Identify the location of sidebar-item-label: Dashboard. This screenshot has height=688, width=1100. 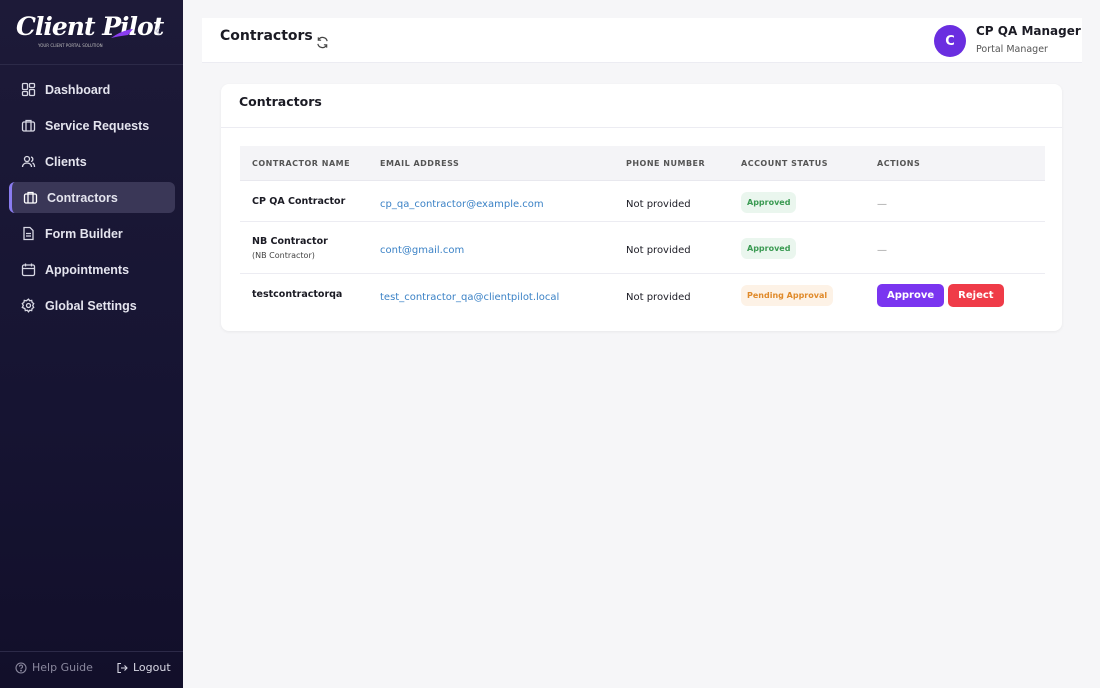
(78, 89).